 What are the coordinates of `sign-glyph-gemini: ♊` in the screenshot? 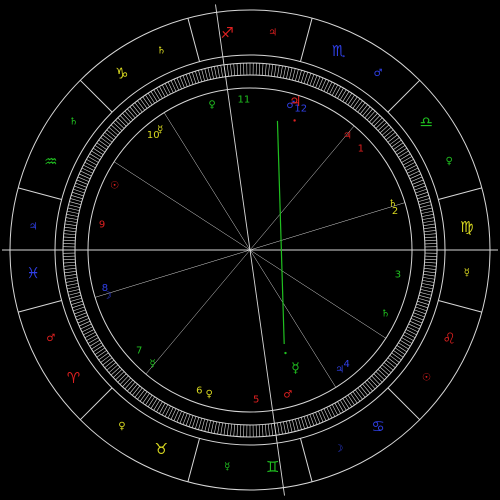 It's located at (272, 467).